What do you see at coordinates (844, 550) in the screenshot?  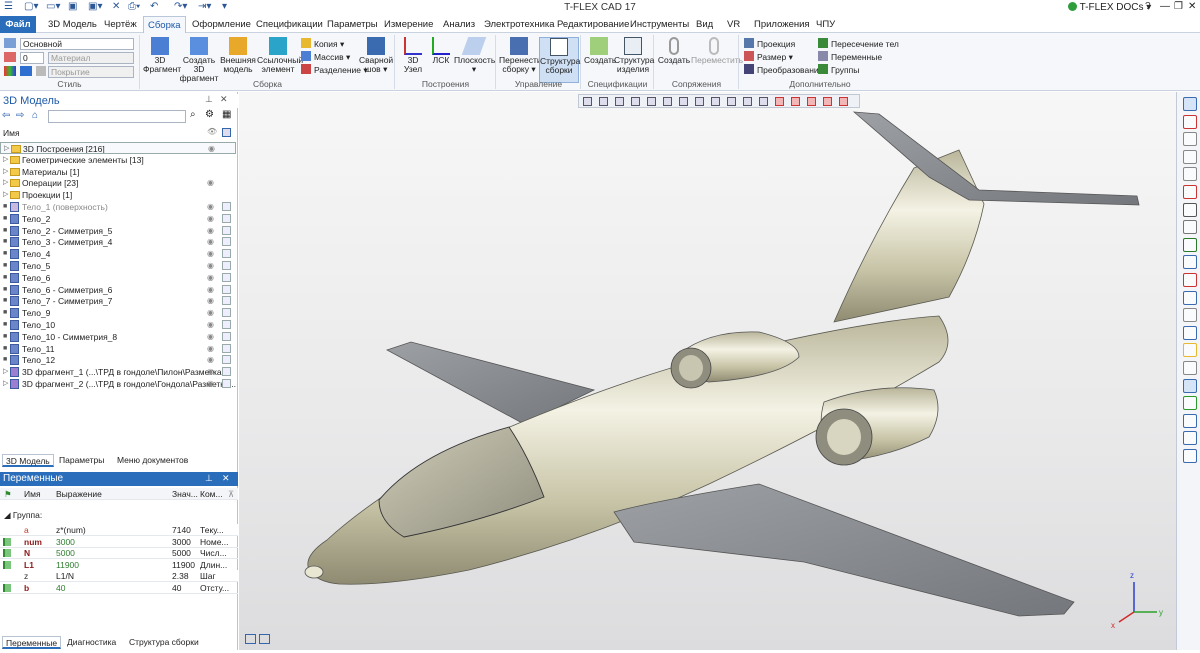 I see `right-wing` at bounding box center [844, 550].